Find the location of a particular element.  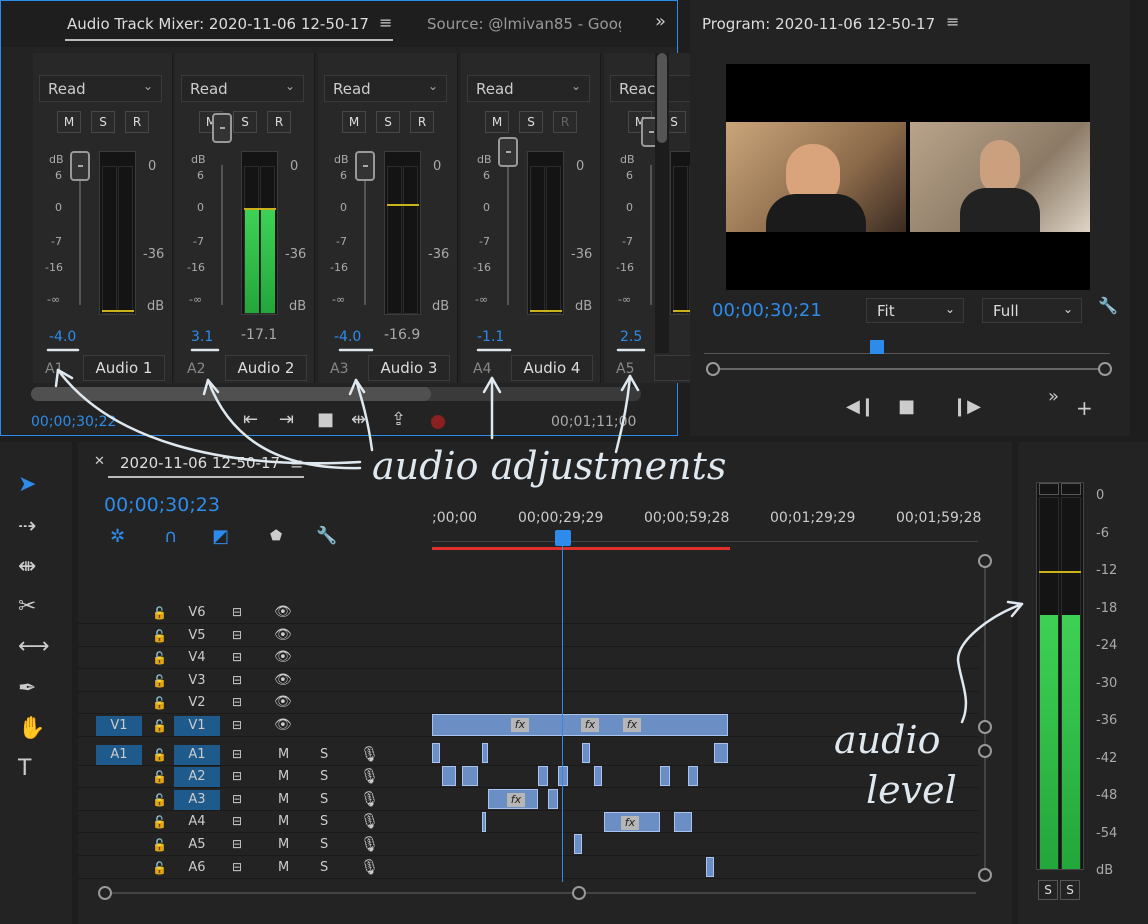

annotation-audio-level-line1: audio is located at coordinates (887, 740).